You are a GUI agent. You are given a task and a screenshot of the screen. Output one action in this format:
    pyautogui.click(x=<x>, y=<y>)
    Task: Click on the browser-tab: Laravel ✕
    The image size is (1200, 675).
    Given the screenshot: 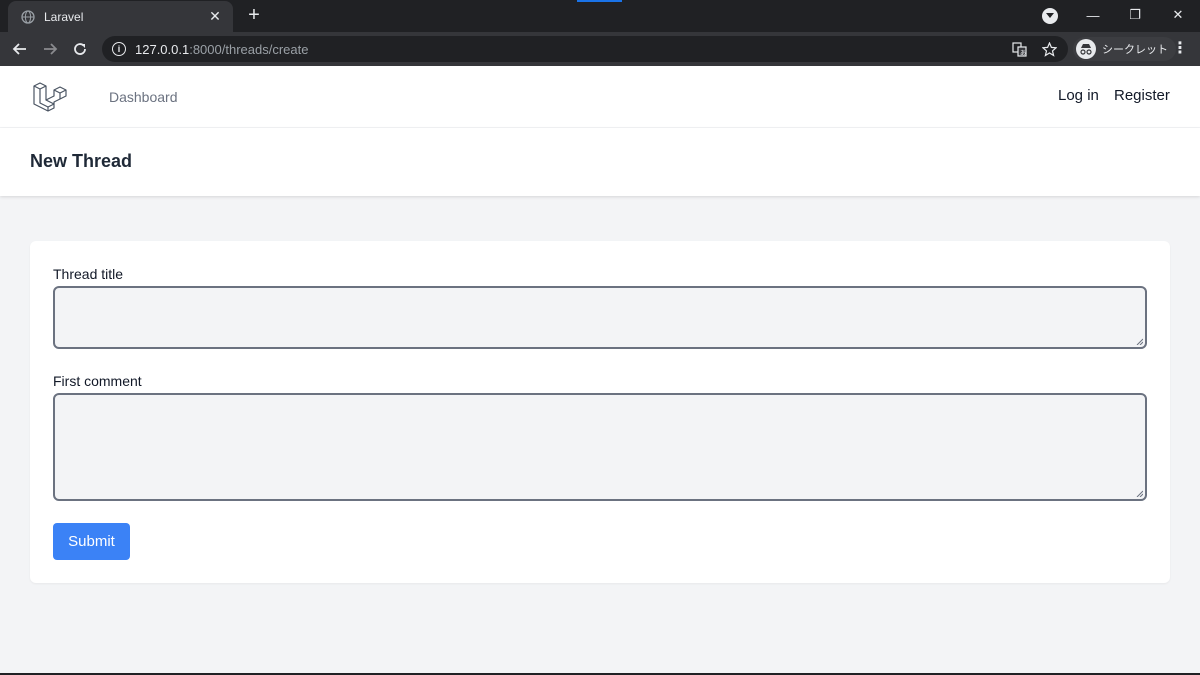 What is the action you would take?
    pyautogui.click(x=120, y=16)
    